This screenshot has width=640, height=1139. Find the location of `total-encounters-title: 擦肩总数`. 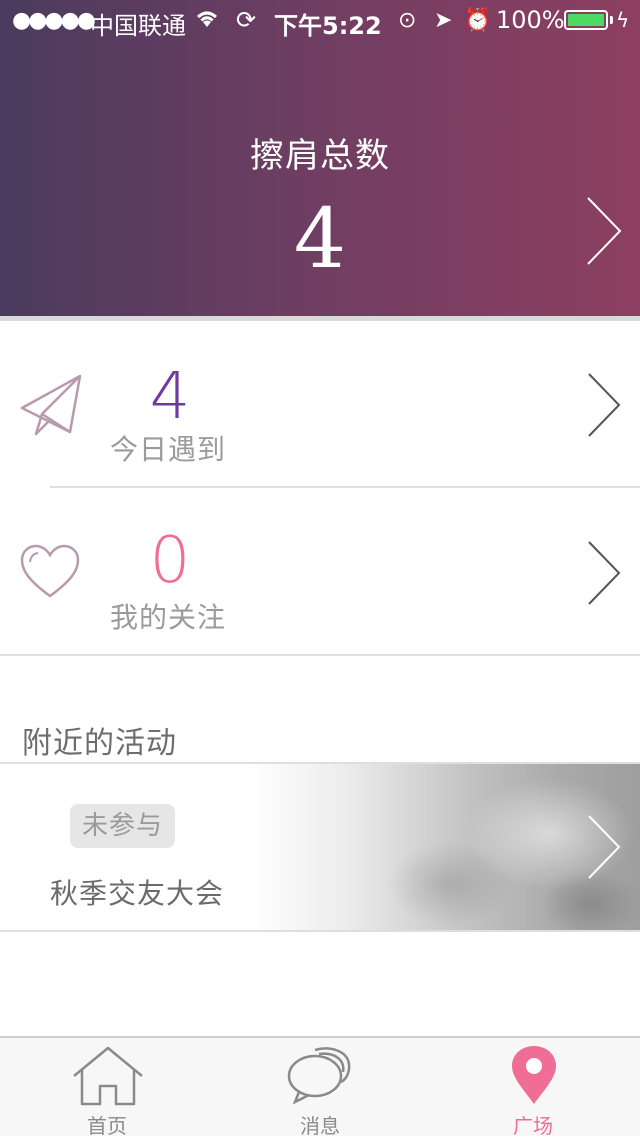

total-encounters-title: 擦肩总数 is located at coordinates (320, 156).